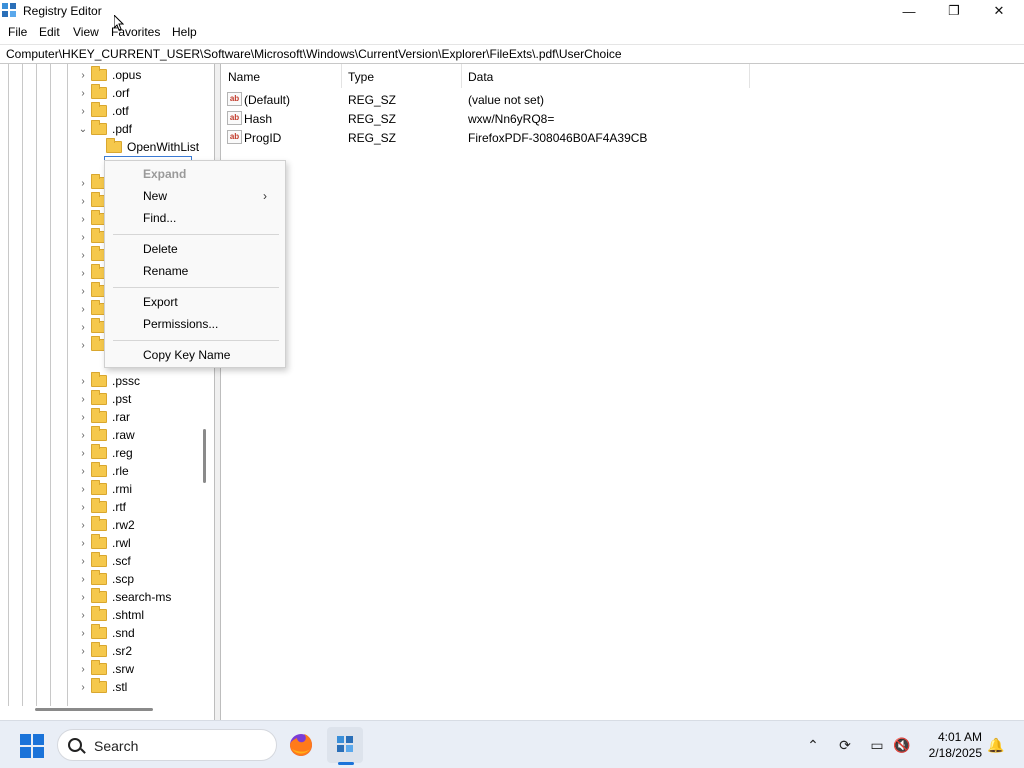 The width and height of the screenshot is (1024, 768). What do you see at coordinates (361, 77) in the screenshot?
I see `column-header-type: Type` at bounding box center [361, 77].